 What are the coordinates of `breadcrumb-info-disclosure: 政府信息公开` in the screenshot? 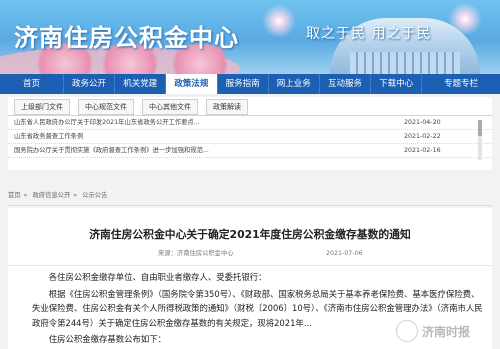 It's located at (51, 195).